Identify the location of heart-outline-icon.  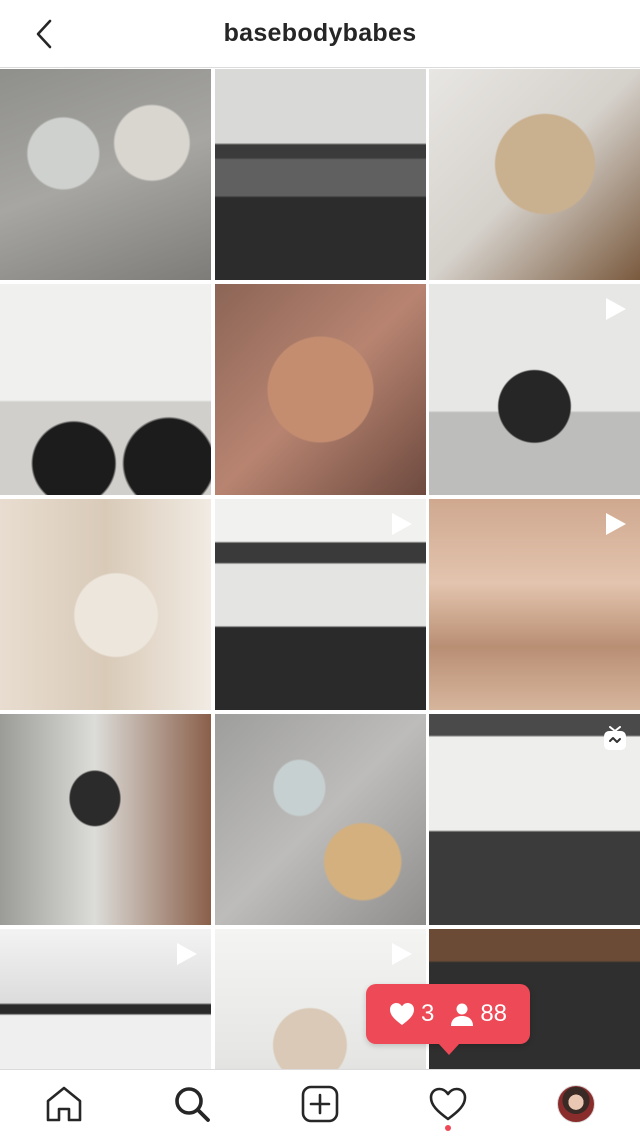
(448, 1104).